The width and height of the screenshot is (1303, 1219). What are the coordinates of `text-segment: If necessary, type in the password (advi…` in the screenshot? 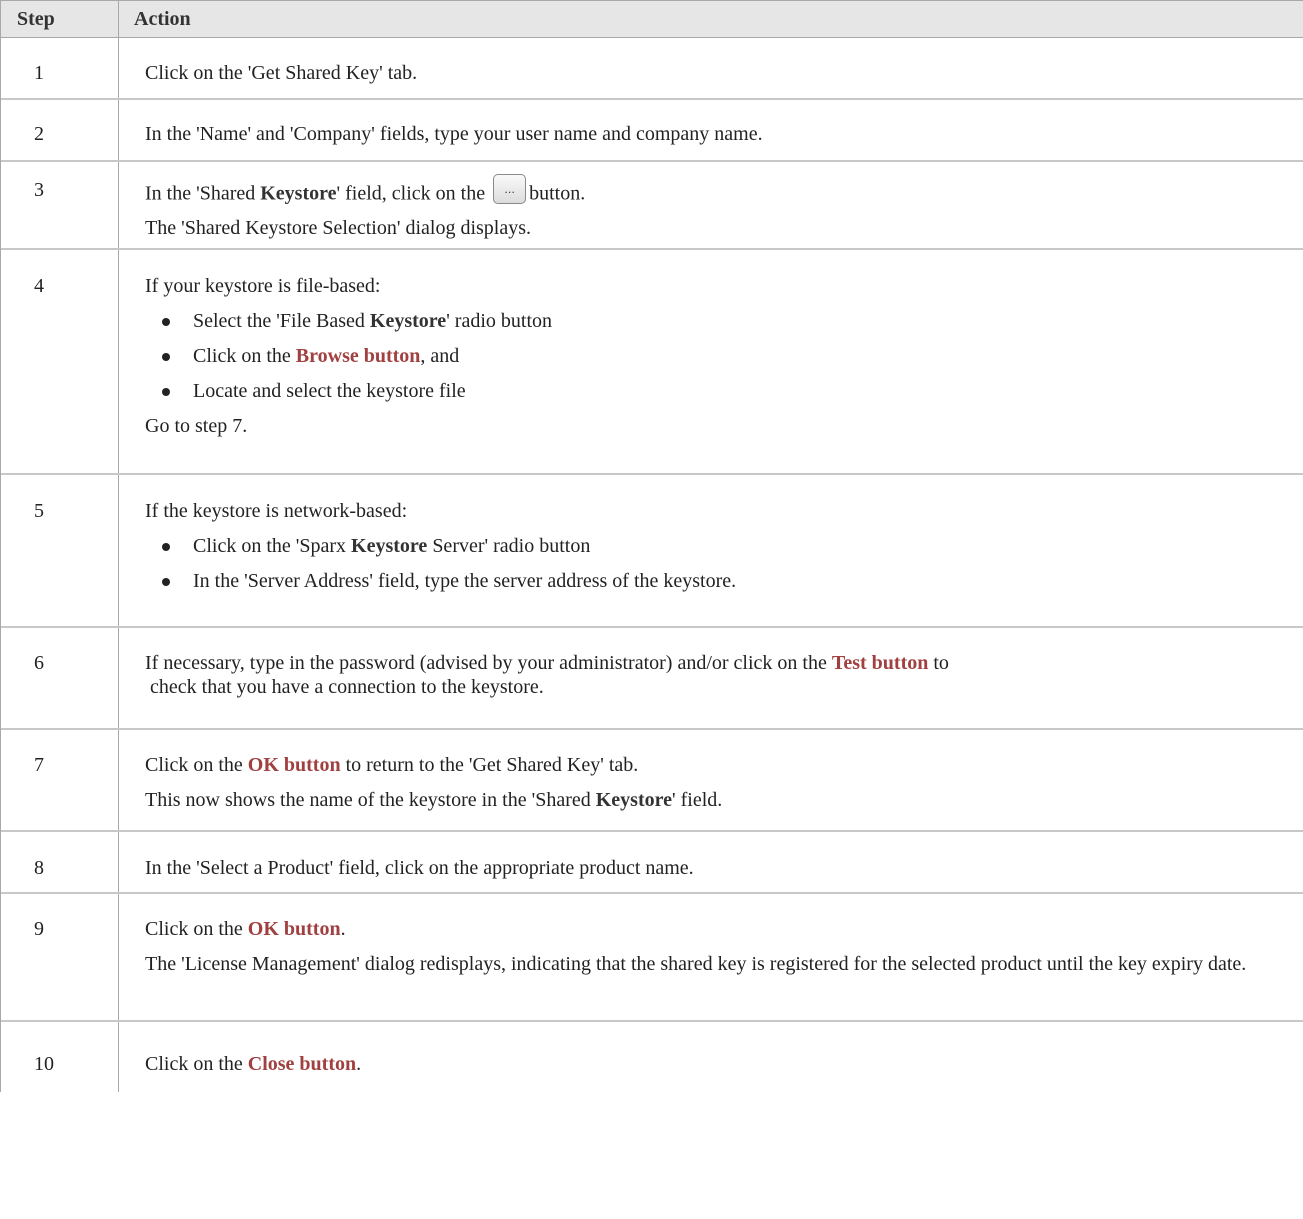 It's located at (488, 663).